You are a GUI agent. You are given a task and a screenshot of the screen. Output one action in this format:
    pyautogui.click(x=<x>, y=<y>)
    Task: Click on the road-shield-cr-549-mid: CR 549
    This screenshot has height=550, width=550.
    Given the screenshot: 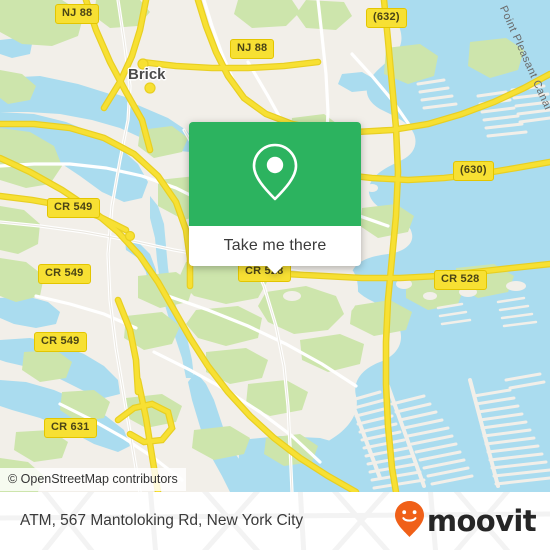 What is the action you would take?
    pyautogui.click(x=64, y=274)
    